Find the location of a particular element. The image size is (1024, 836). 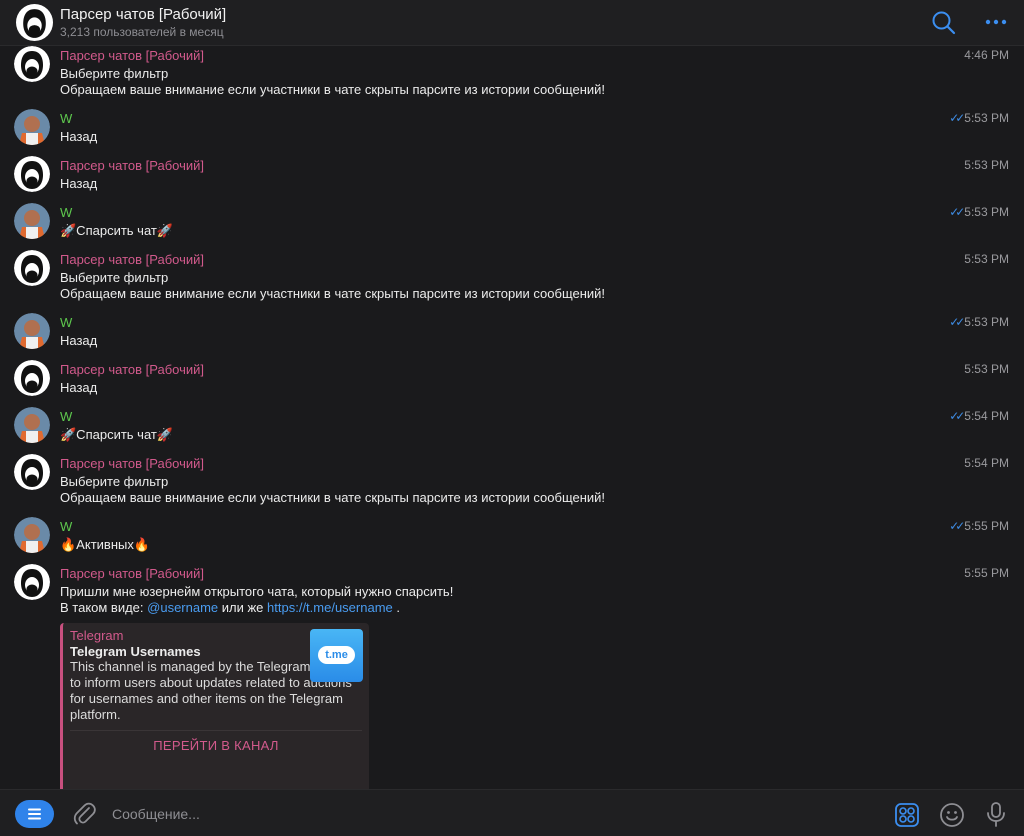

chat-avatar is located at coordinates (34, 25).